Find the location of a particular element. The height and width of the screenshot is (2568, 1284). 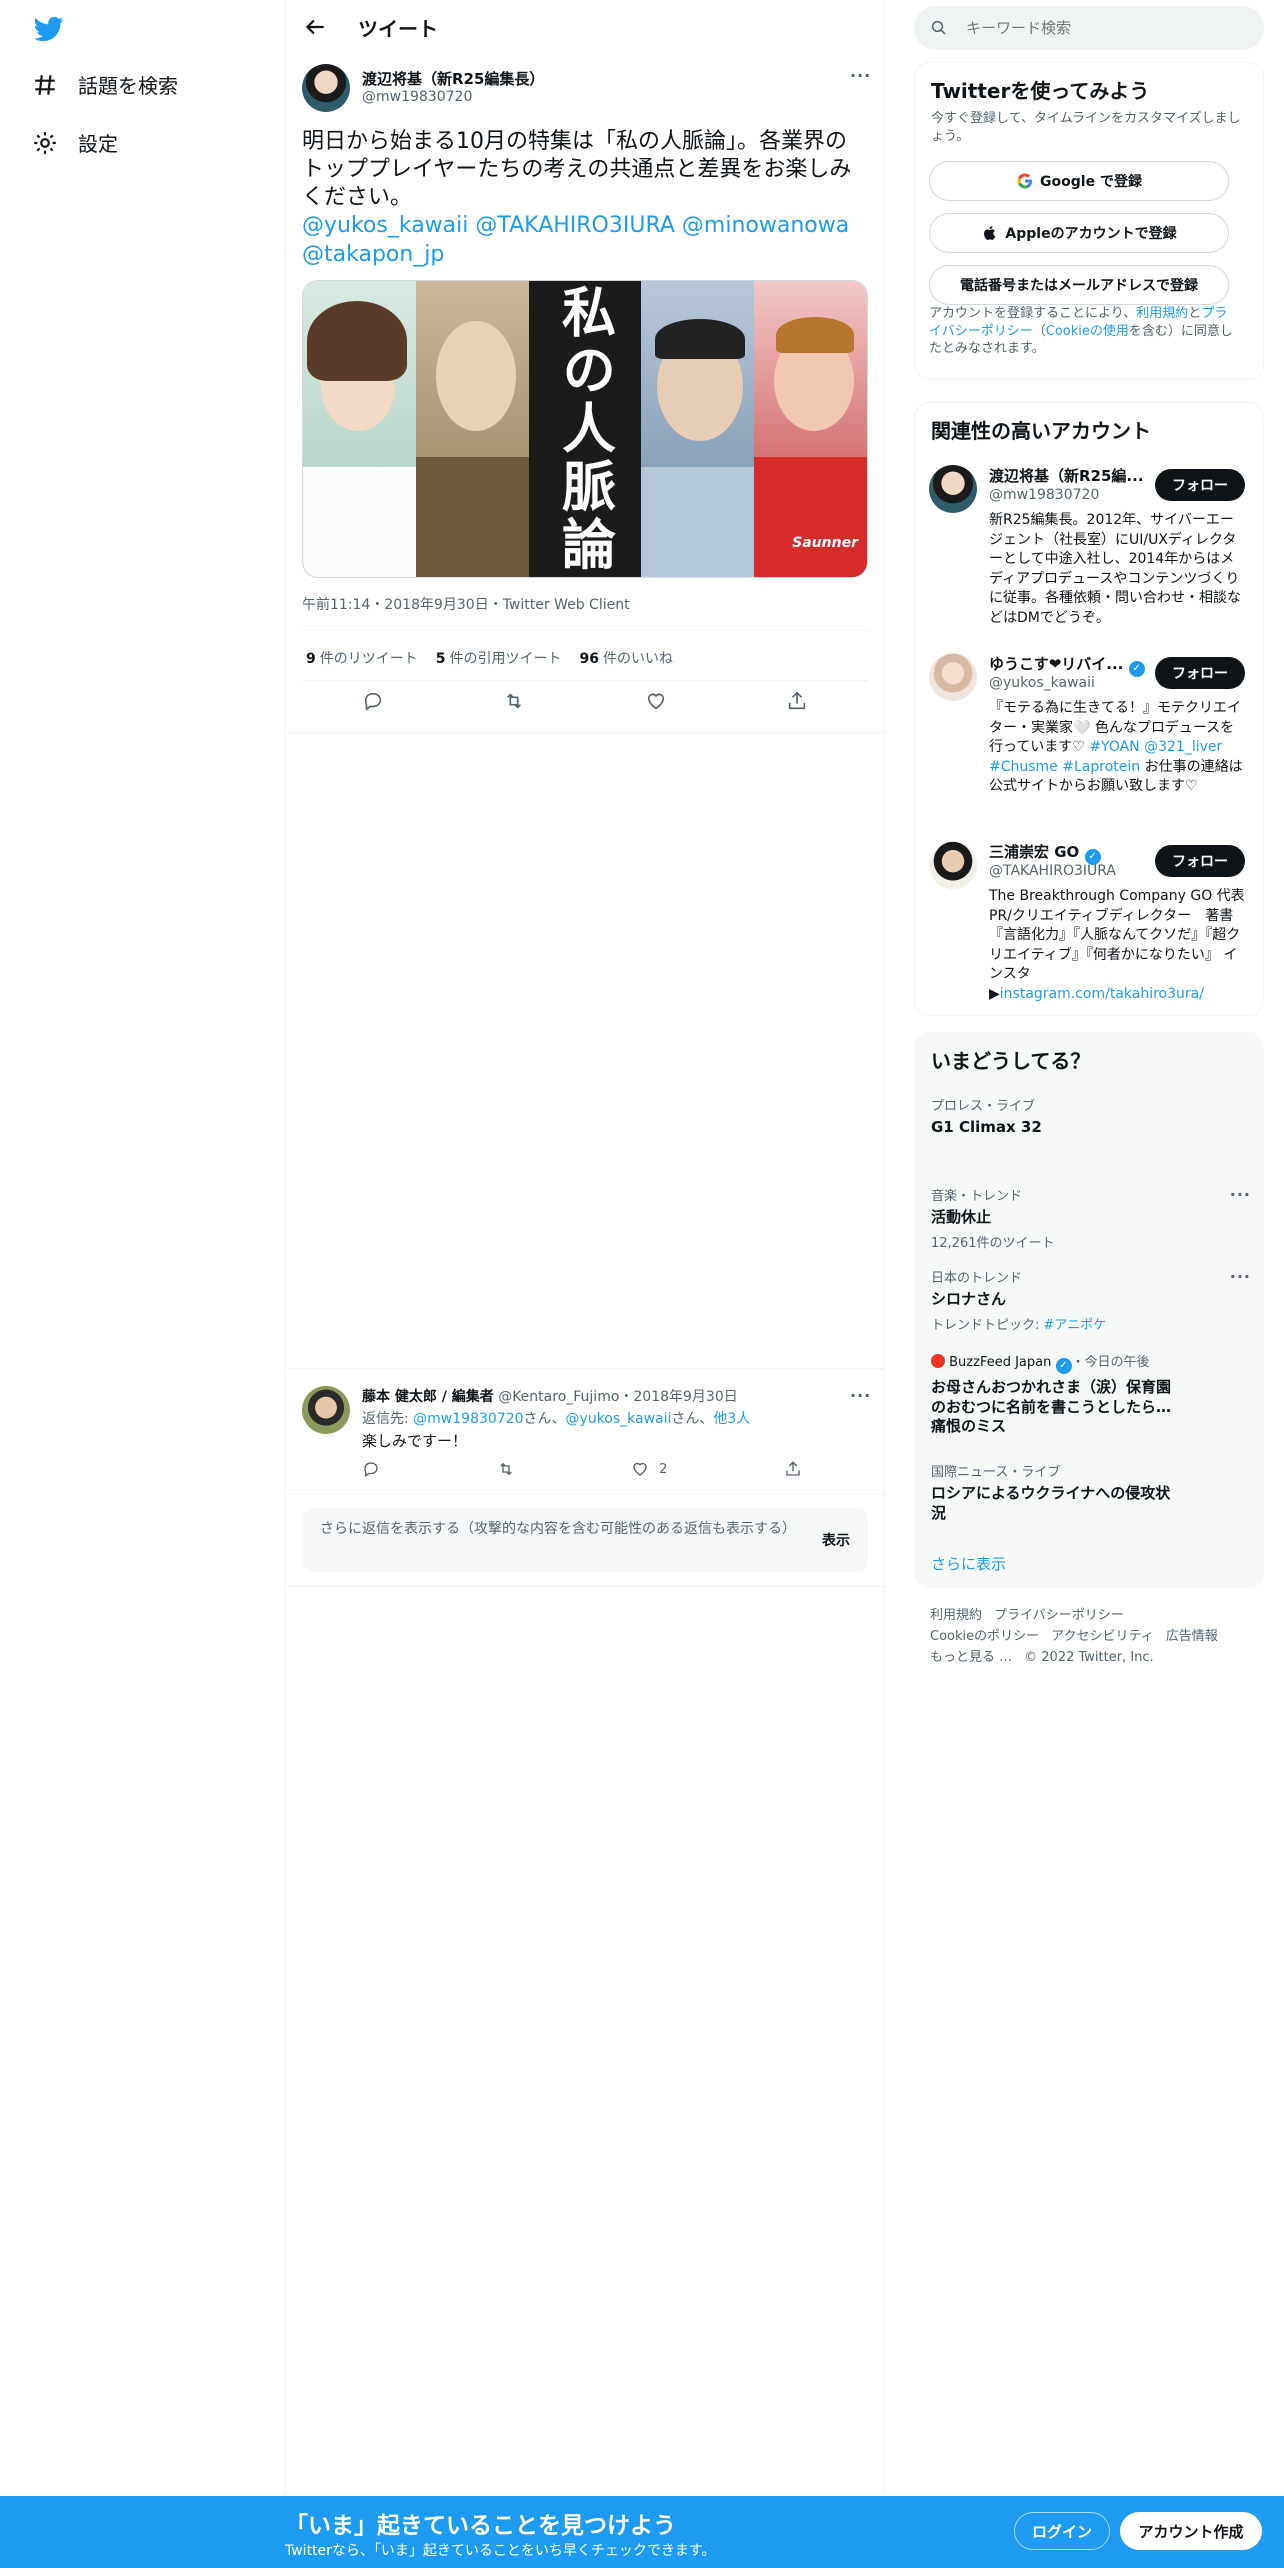

apple-signup-label: Appleのアカウントで登録 is located at coordinates (1091, 234).